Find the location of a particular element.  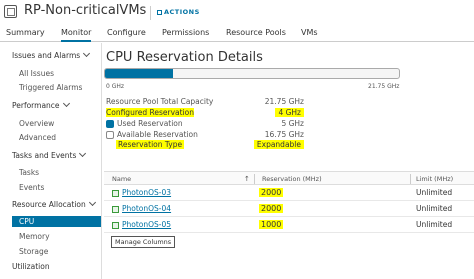

tab-monitor: Monitor is located at coordinates (76, 35).